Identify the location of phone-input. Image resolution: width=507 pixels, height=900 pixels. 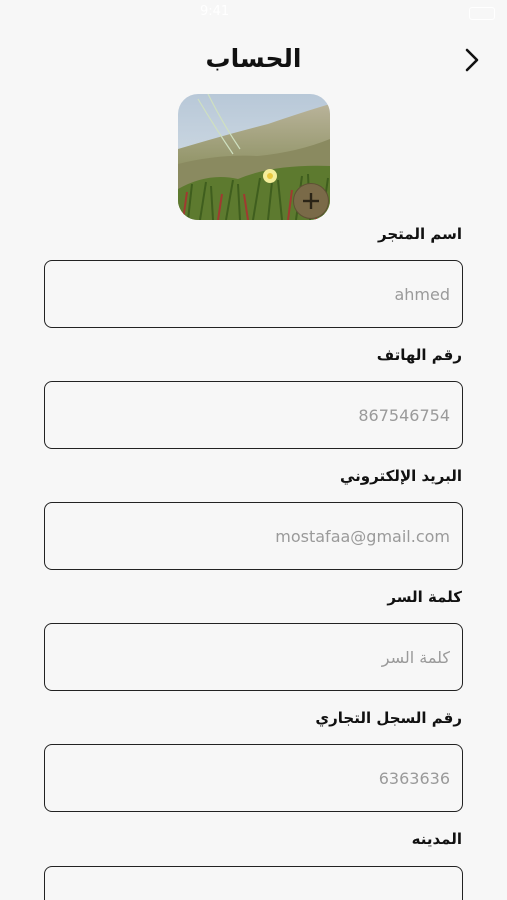
(253, 415).